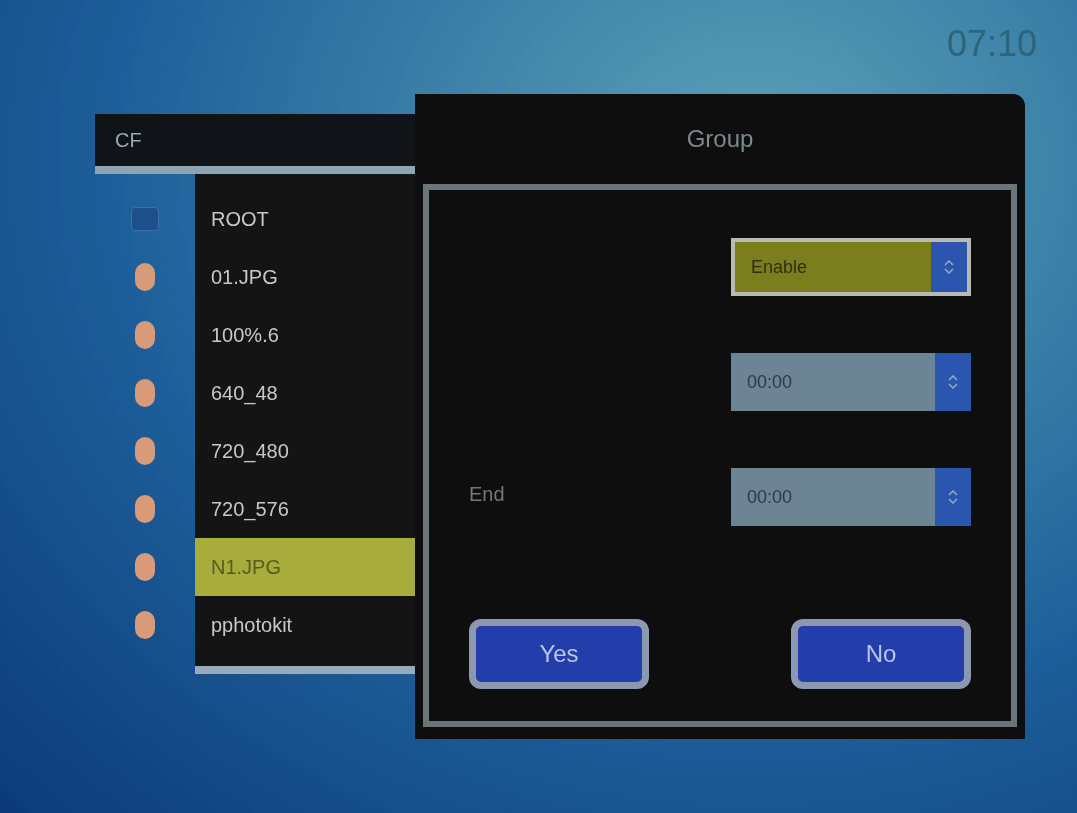  I want to click on file-list-item: 100%.6, so click(305, 335).